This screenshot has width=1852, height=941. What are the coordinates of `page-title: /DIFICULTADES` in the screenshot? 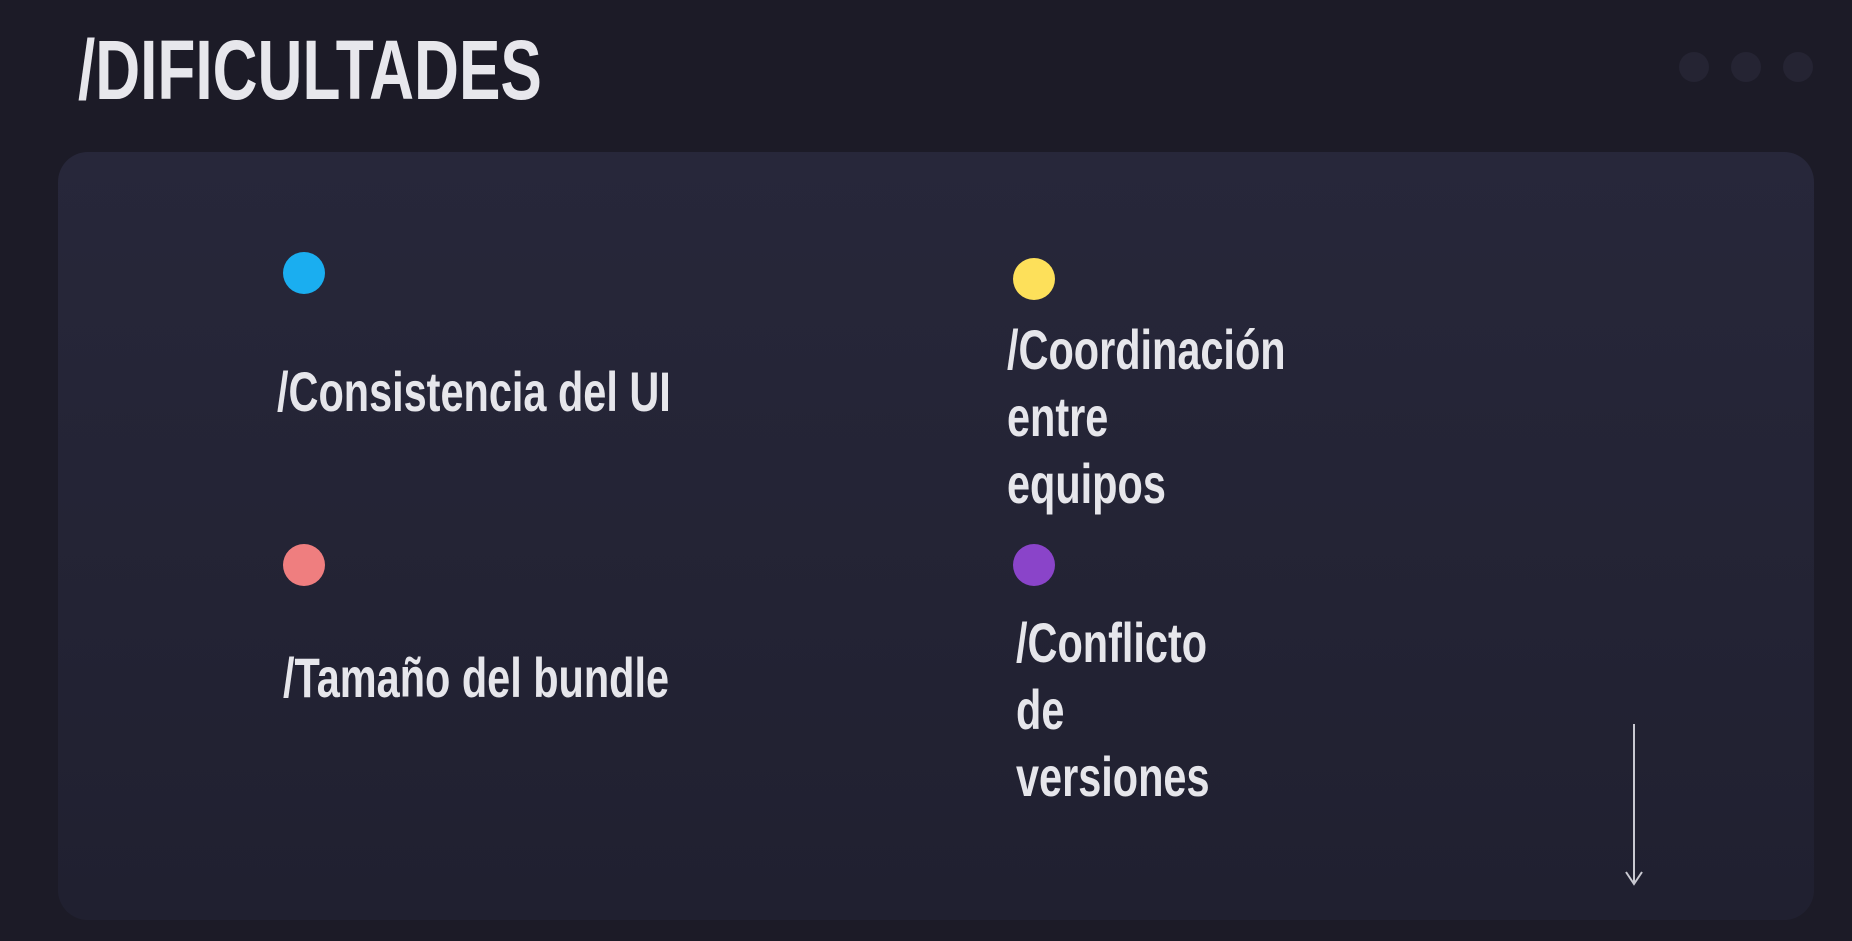 It's located at (310, 70).